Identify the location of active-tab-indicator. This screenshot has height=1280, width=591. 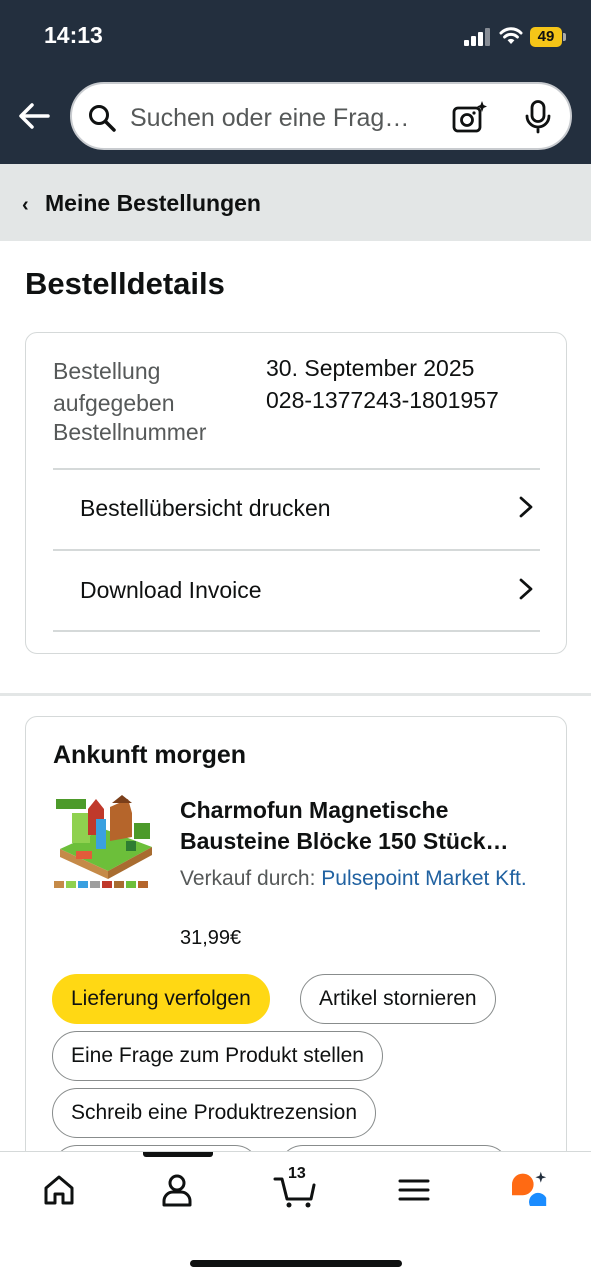
(178, 1154).